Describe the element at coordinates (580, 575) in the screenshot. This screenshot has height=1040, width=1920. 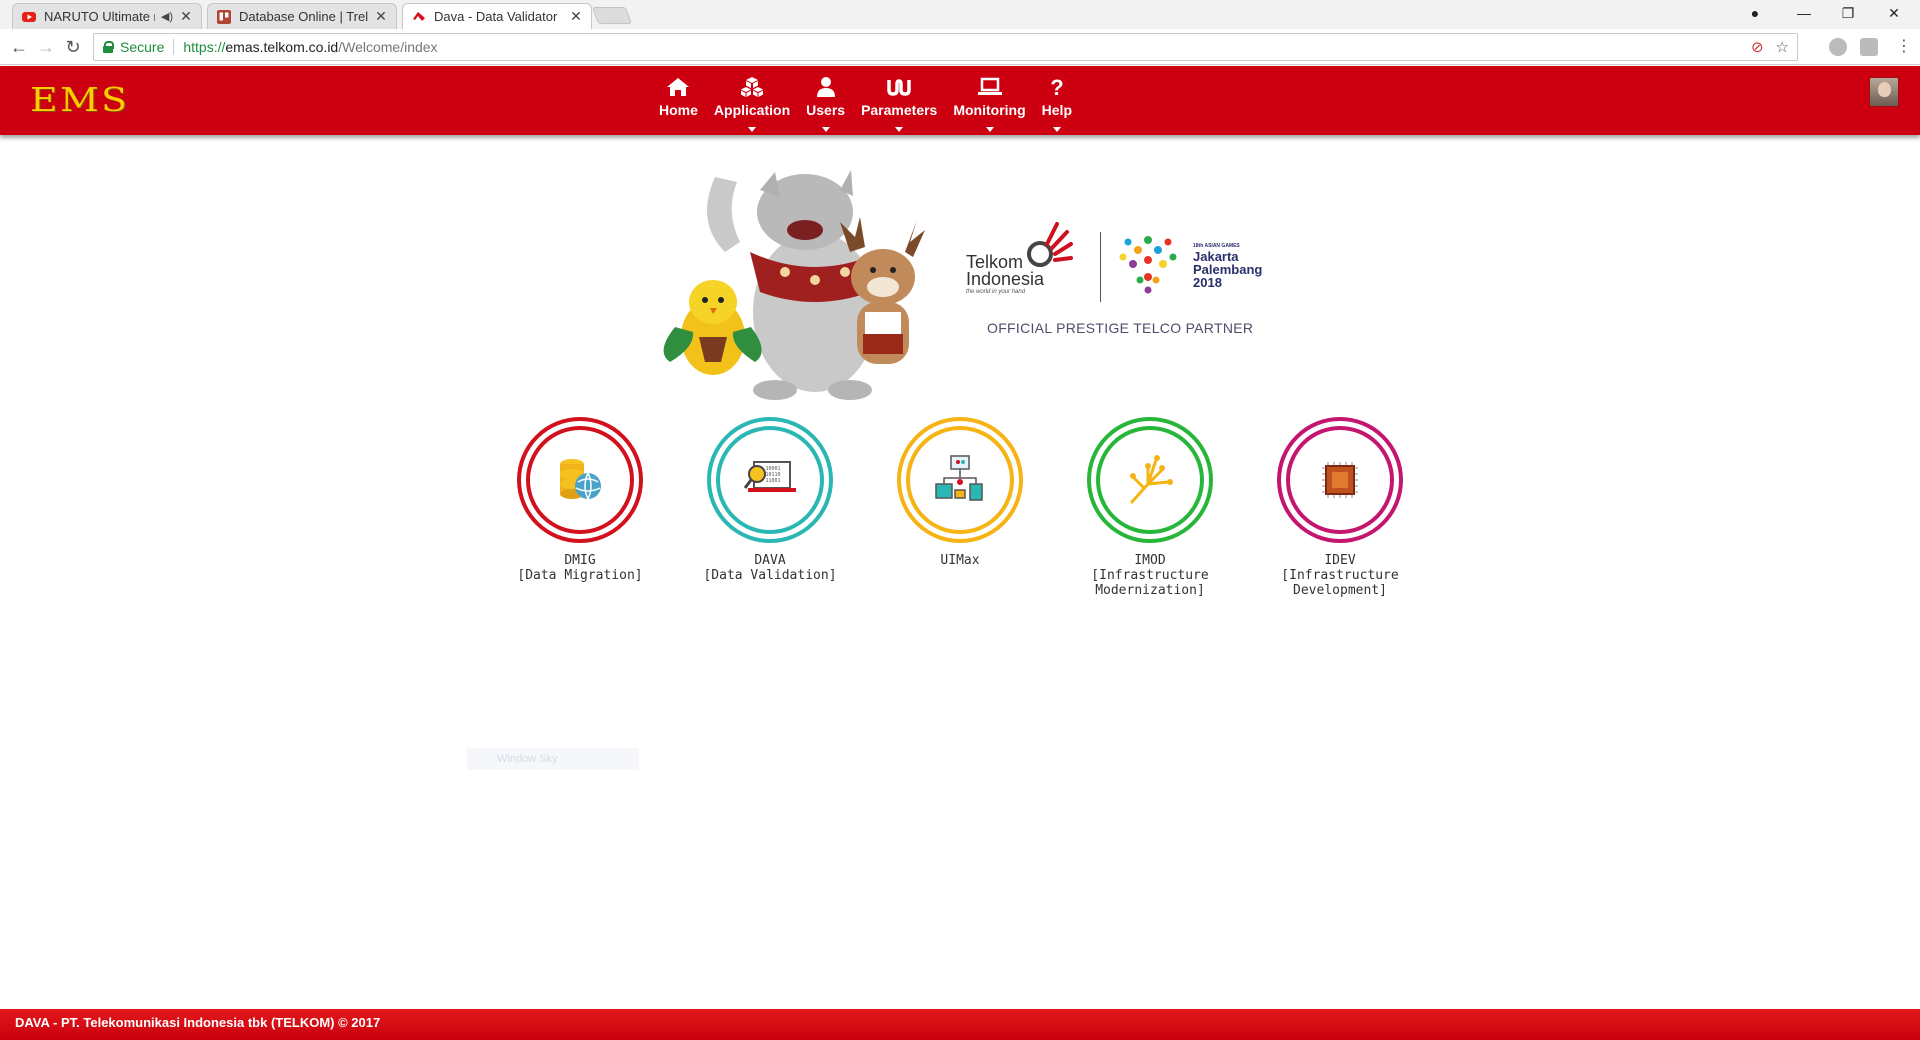
I see `module-desc: [Data Migration]` at that location.